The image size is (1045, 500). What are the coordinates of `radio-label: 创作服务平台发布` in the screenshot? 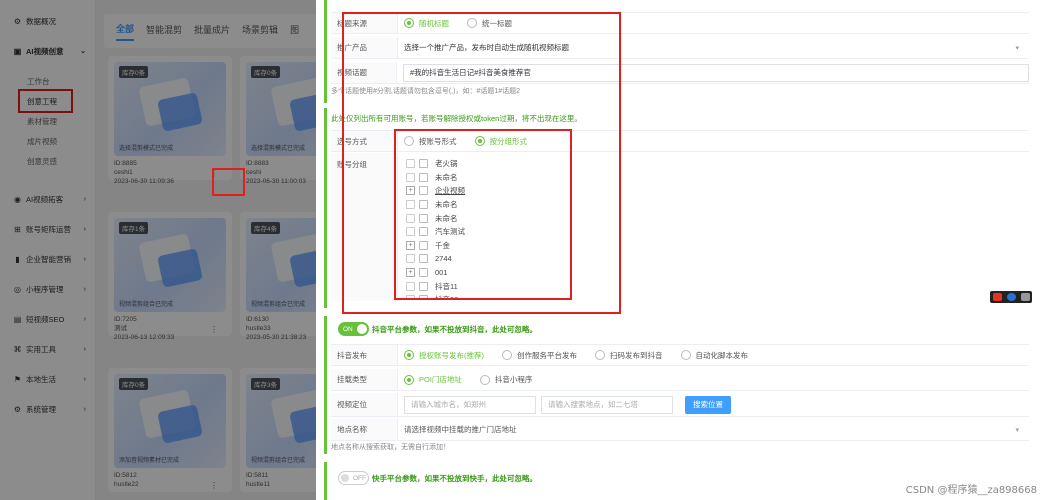 It's located at (547, 355).